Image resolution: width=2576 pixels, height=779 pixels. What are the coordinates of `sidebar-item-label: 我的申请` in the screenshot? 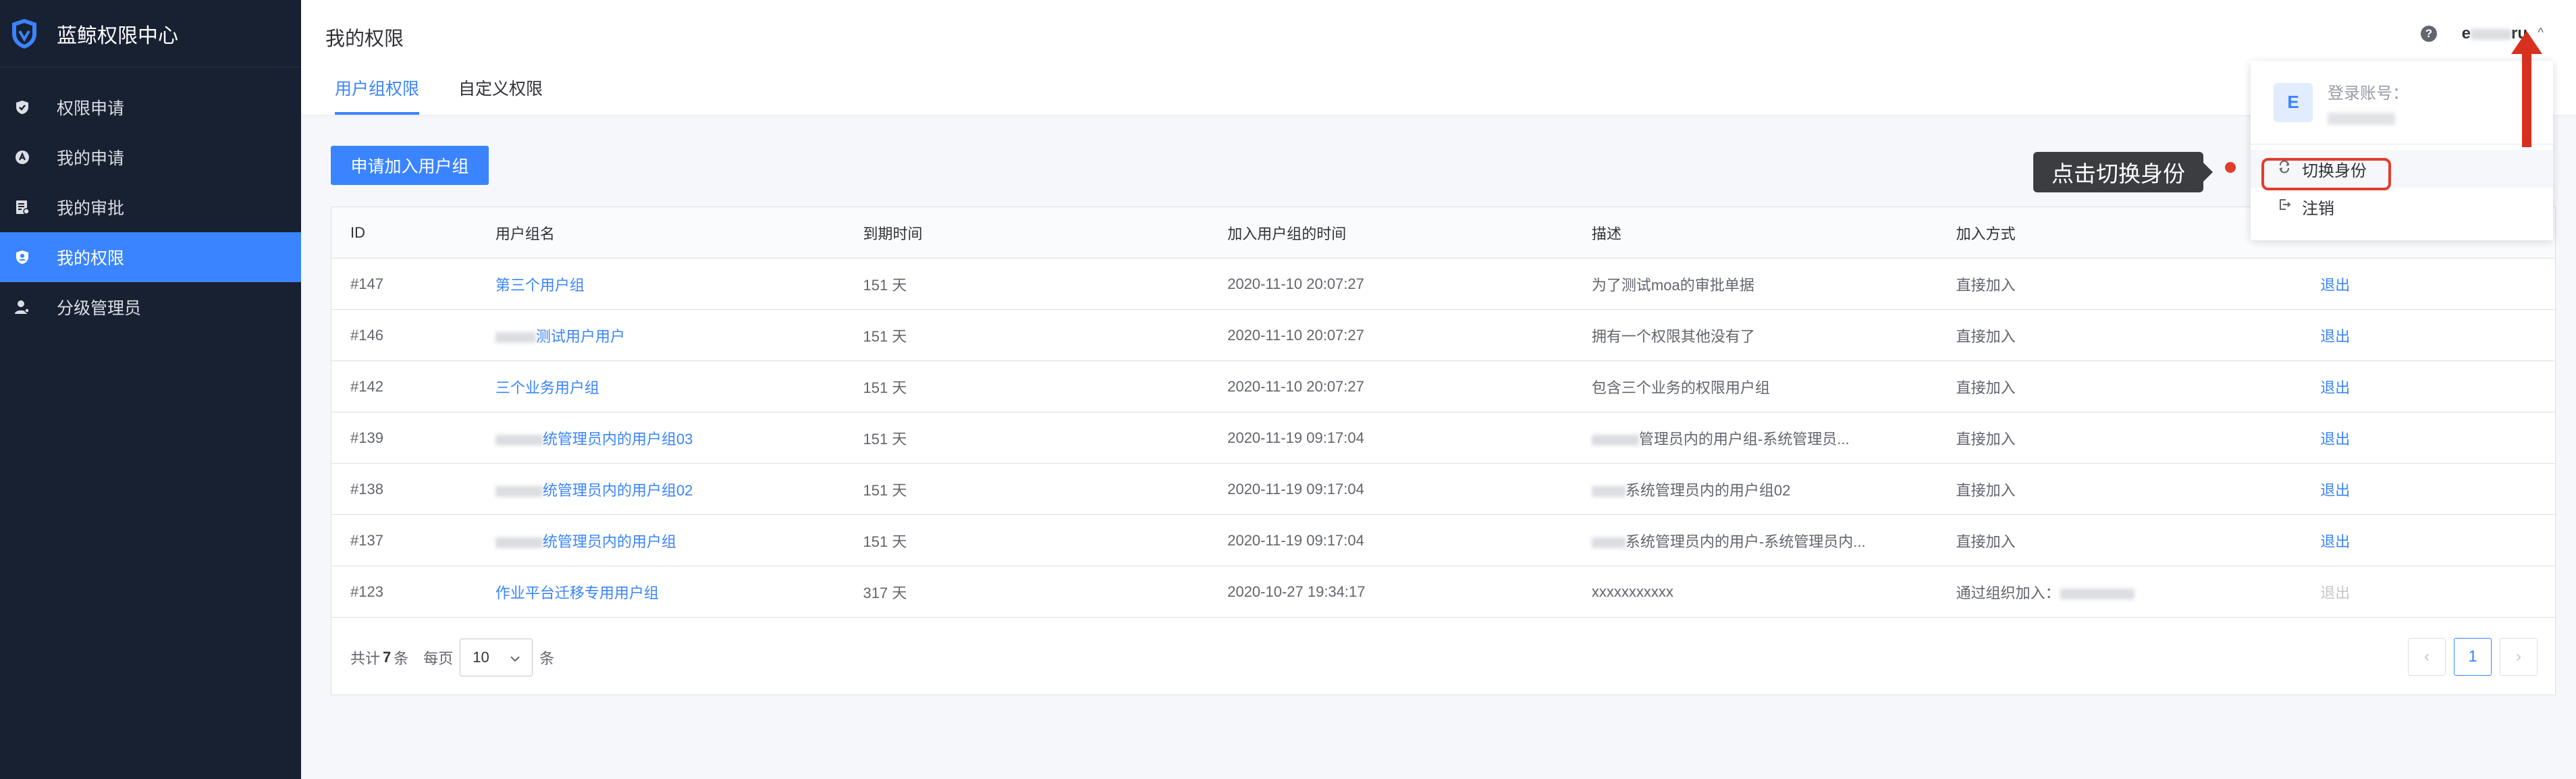 It's located at (91, 158).